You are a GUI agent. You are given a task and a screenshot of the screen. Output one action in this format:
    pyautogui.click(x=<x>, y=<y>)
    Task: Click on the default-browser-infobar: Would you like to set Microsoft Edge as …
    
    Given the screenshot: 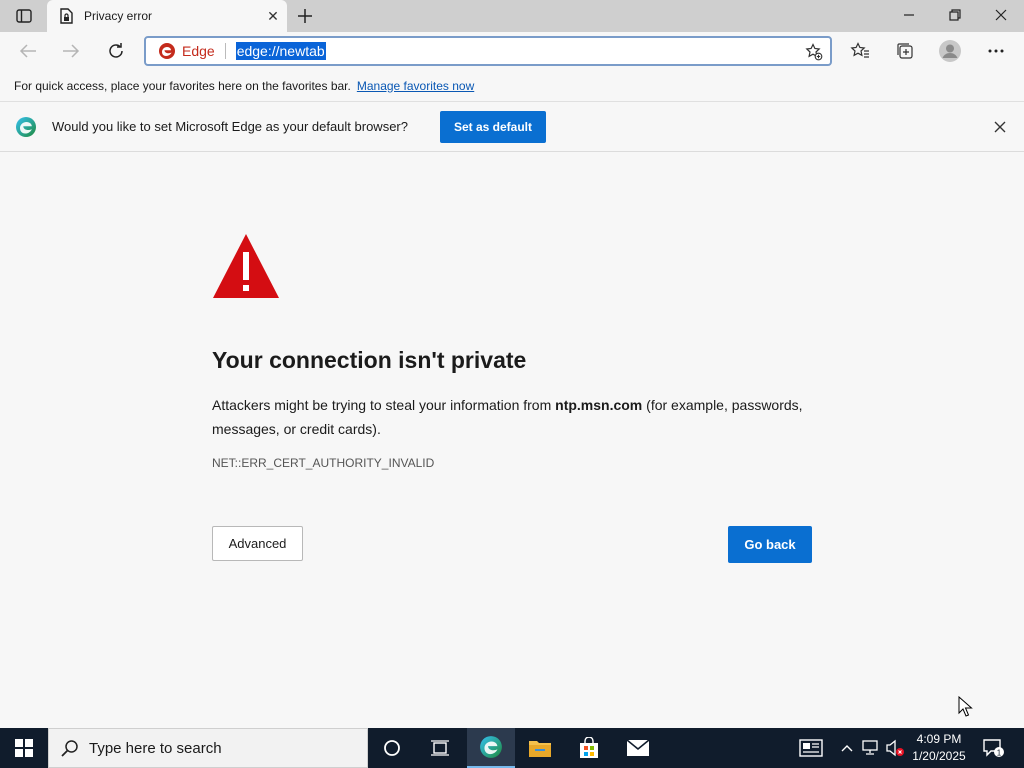 What is the action you would take?
    pyautogui.click(x=512, y=127)
    